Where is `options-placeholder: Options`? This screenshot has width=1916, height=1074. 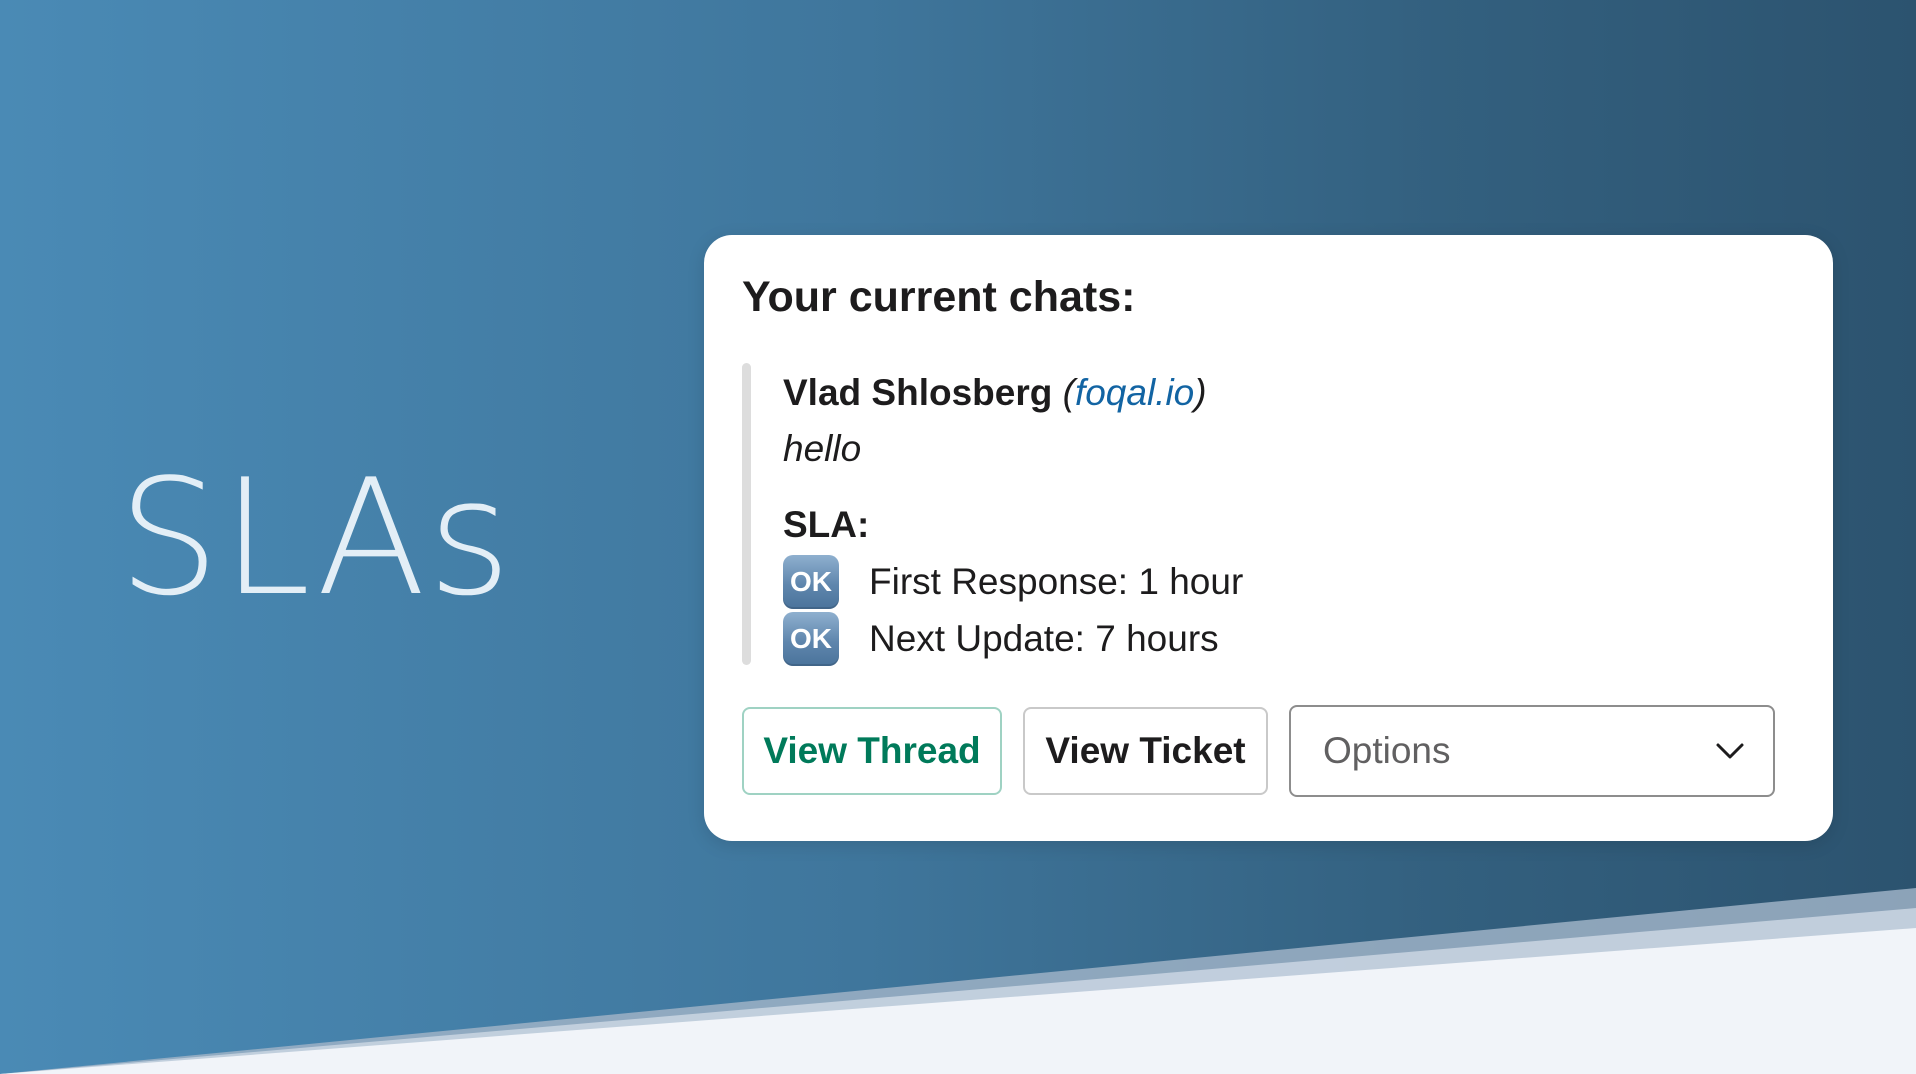 options-placeholder: Options is located at coordinates (1387, 750).